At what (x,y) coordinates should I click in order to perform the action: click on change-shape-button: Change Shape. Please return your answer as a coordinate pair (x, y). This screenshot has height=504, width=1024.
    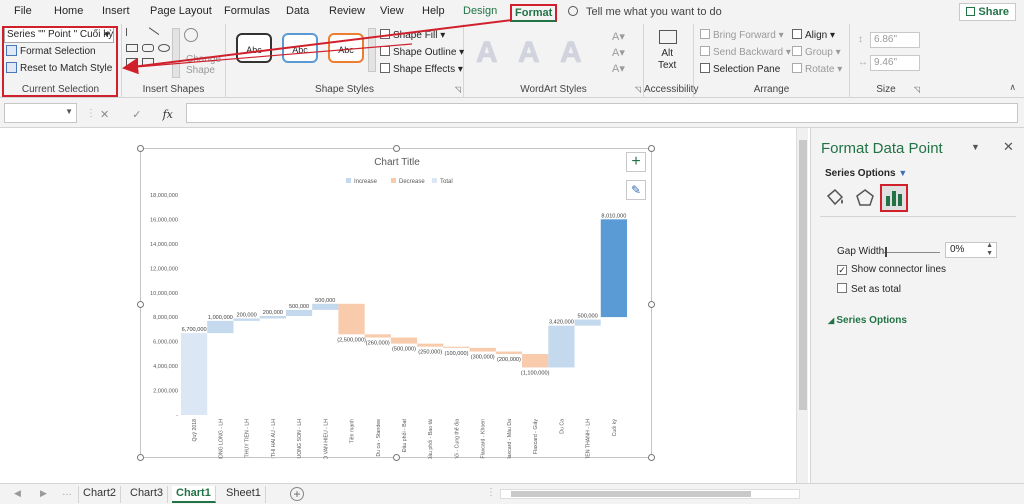
    Looking at the image, I should click on (203, 65).